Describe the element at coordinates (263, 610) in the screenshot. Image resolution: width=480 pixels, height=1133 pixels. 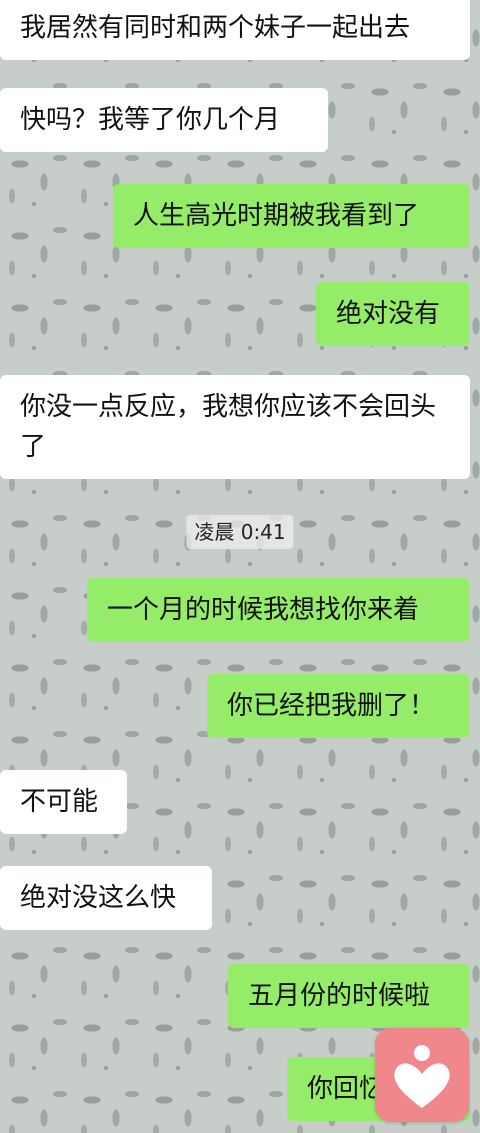
I see `message-text: 一个月的时候我想找你来着` at that location.